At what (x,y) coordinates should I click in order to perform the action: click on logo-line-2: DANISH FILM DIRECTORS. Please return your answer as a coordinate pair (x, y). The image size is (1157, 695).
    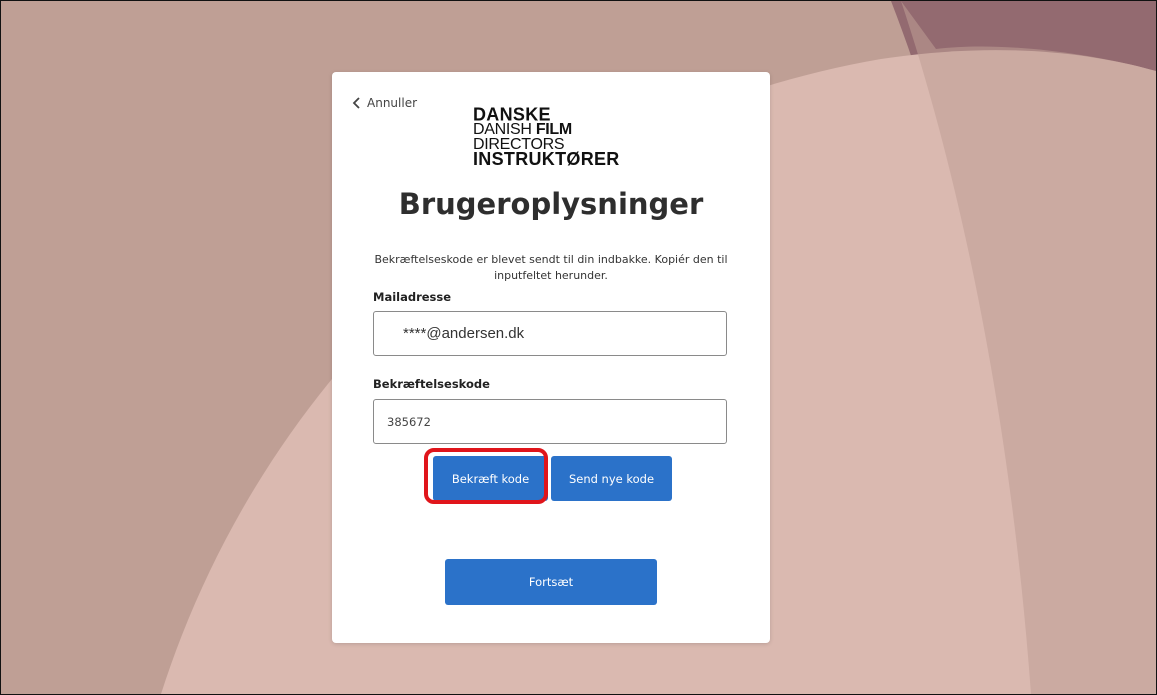
    Looking at the image, I should click on (558, 137).